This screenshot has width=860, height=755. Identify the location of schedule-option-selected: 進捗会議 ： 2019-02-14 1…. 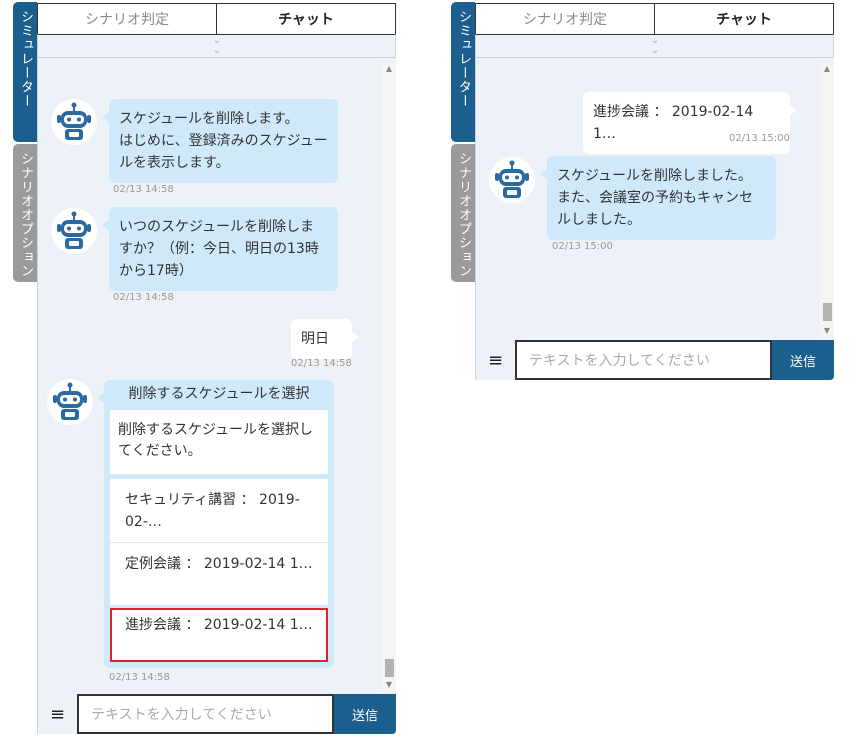
(219, 635).